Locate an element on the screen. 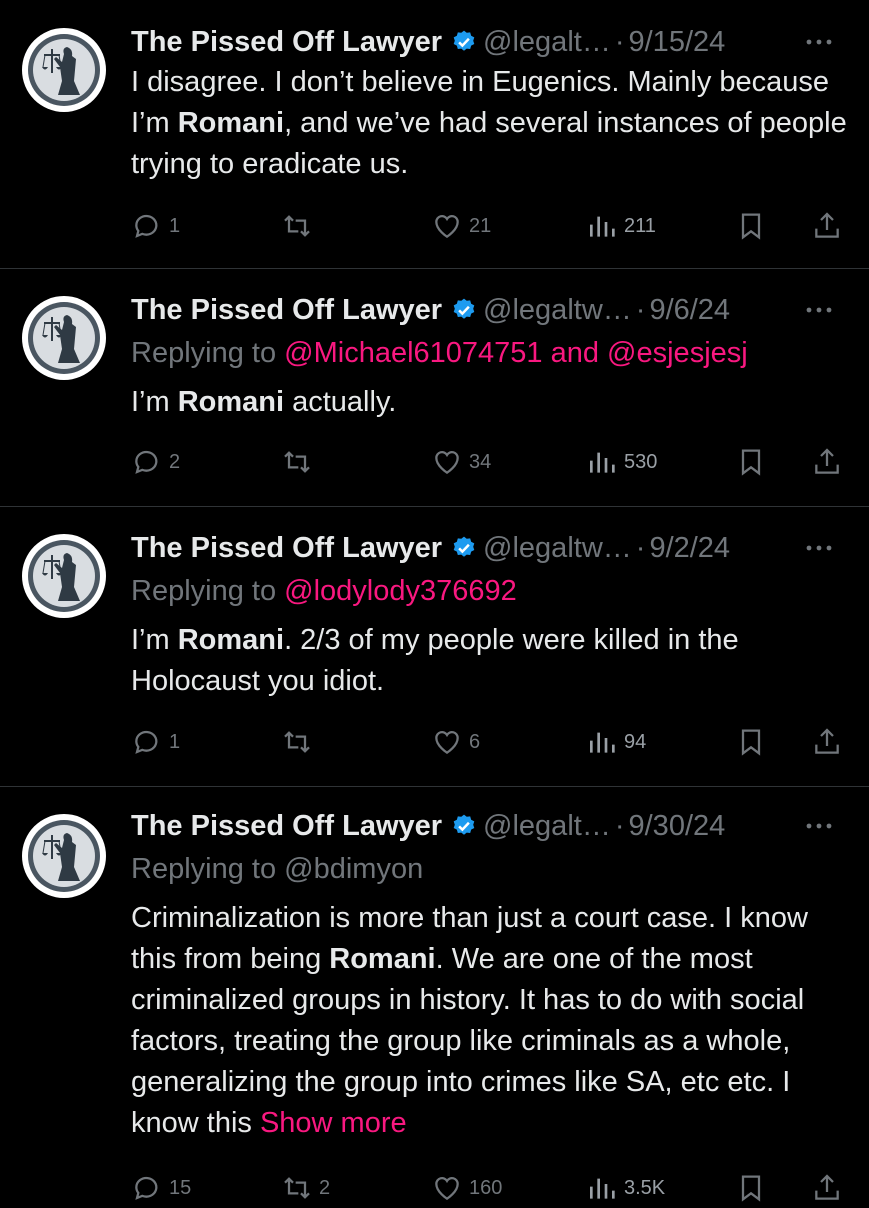  views-button: 3.5K is located at coordinates (625, 1188).